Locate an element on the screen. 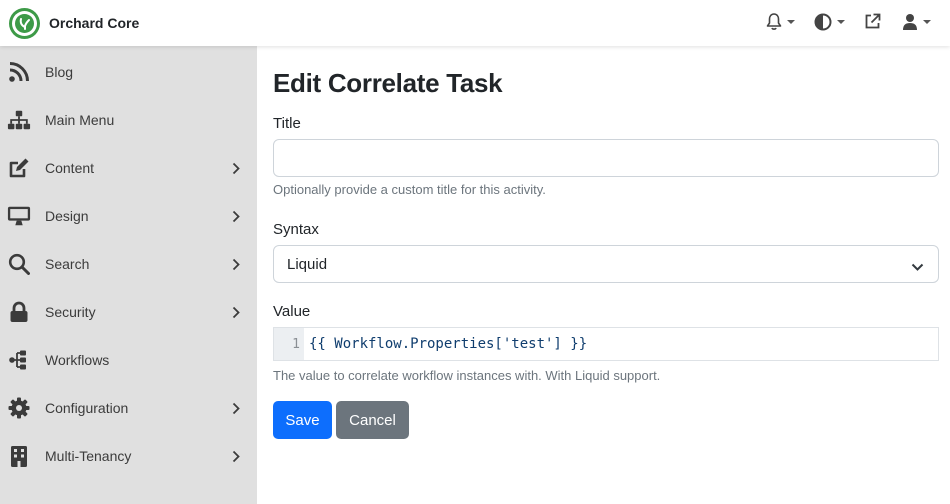 The width and height of the screenshot is (950, 504). theme-toggle-dropdown is located at coordinates (829, 22).